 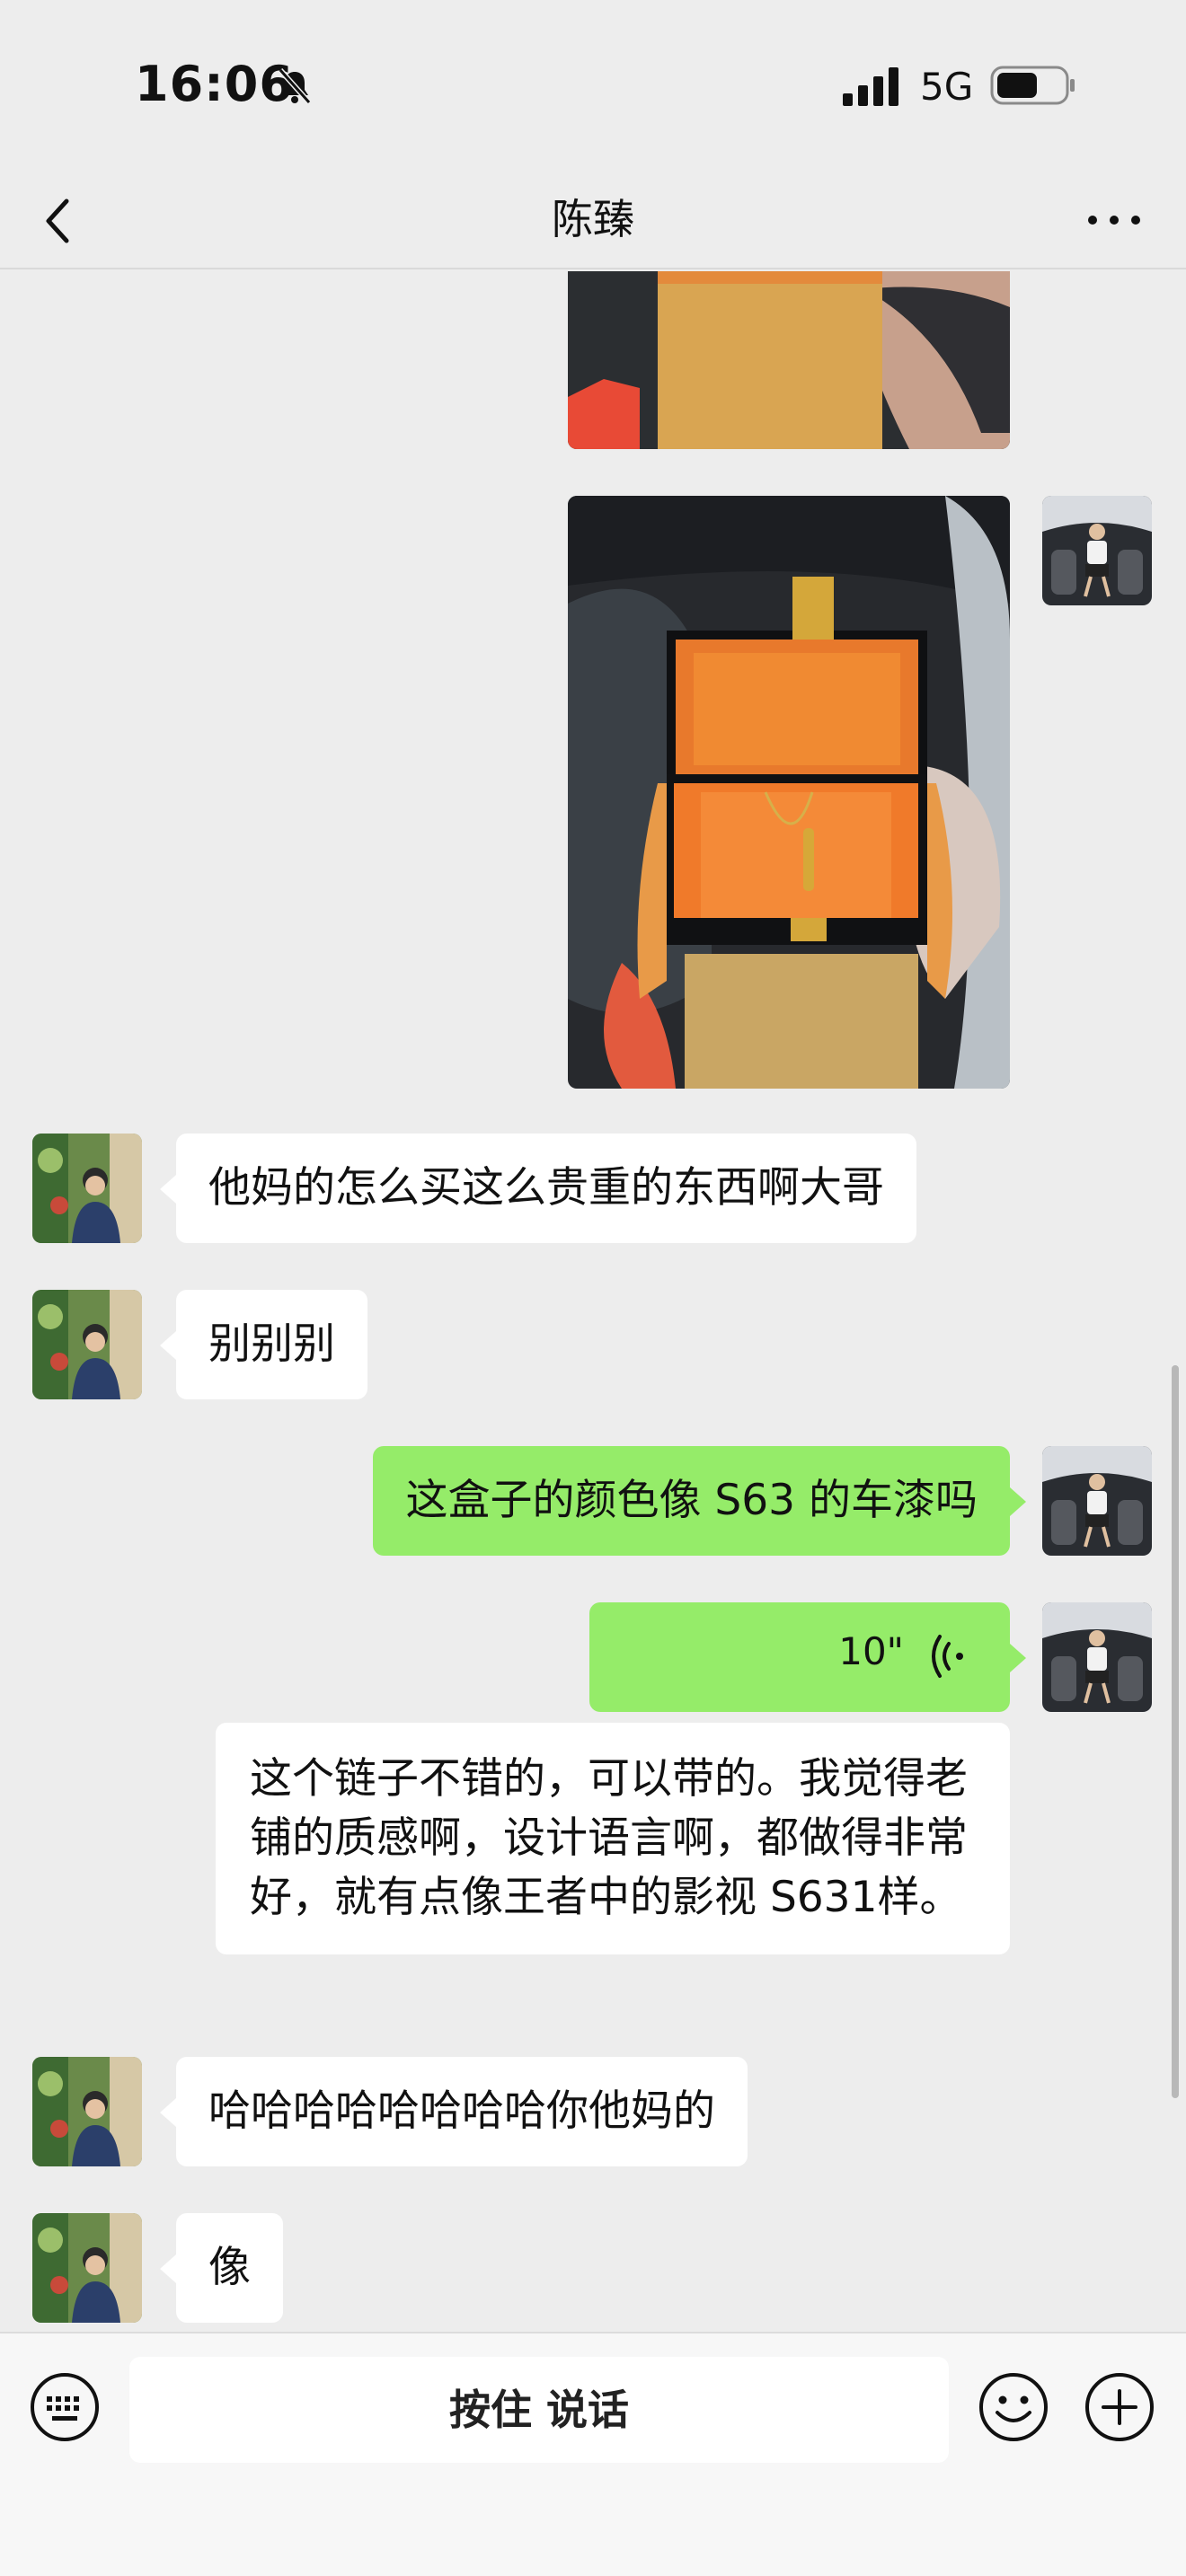 What do you see at coordinates (295, 86) in the screenshot?
I see `bell-slash-icon` at bounding box center [295, 86].